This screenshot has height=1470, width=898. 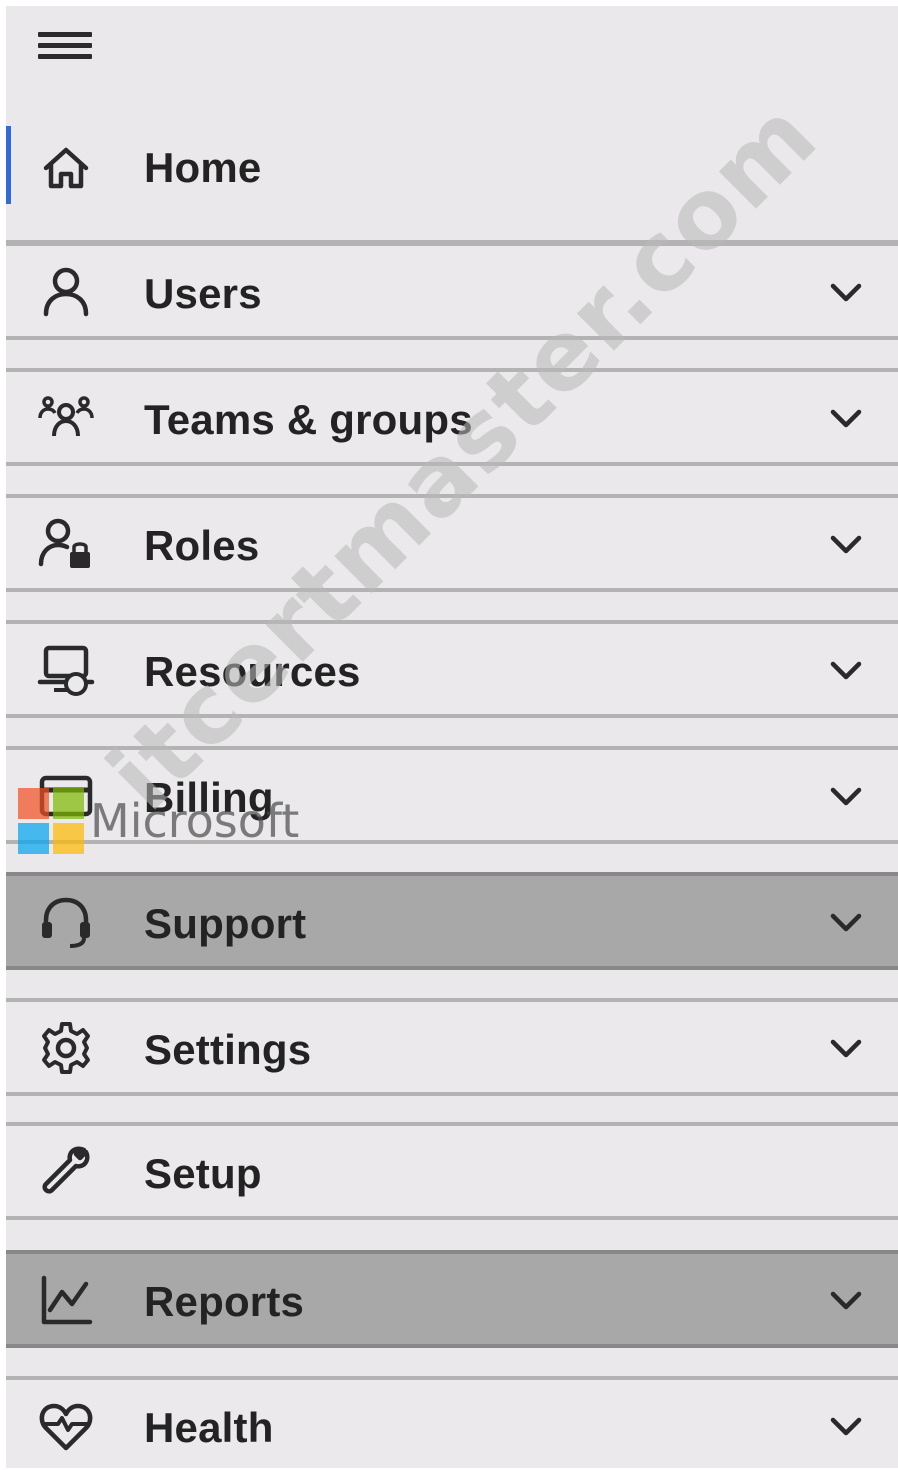 I want to click on nav-item-health: Health, so click(x=452, y=1422).